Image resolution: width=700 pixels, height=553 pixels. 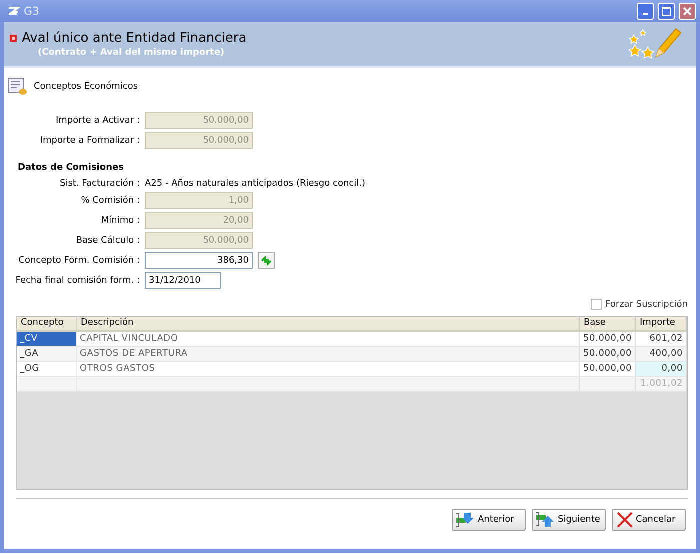 I want to click on app-logo-icon, so click(x=14, y=11).